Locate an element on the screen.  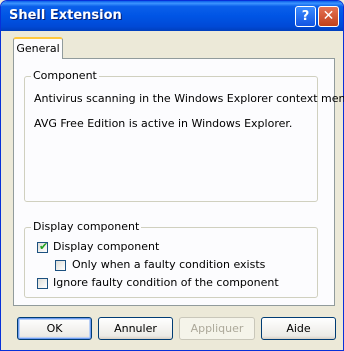
ok-button: OK is located at coordinates (54, 328).